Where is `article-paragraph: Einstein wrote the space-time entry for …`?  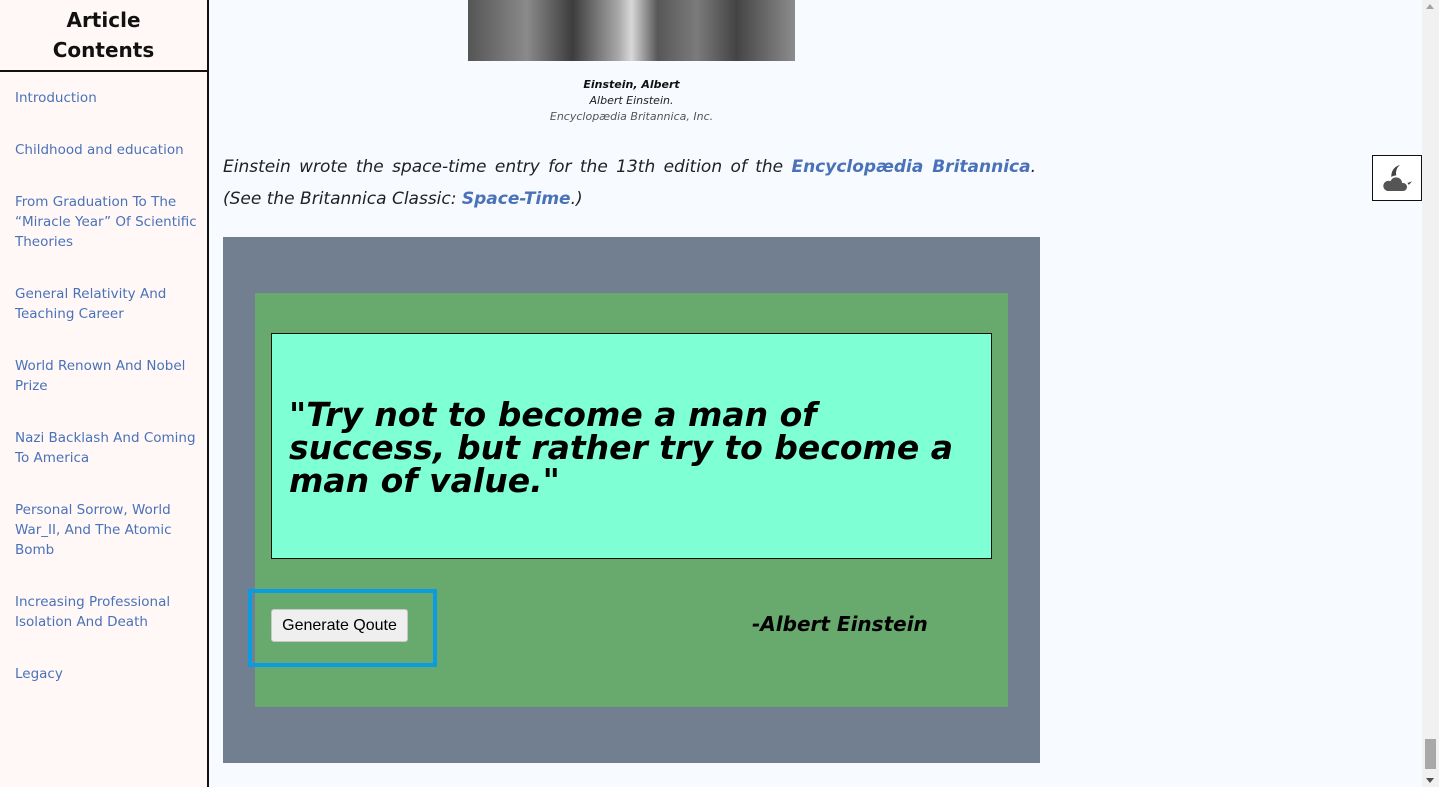 article-paragraph: Einstein wrote the space-time entry for … is located at coordinates (629, 183).